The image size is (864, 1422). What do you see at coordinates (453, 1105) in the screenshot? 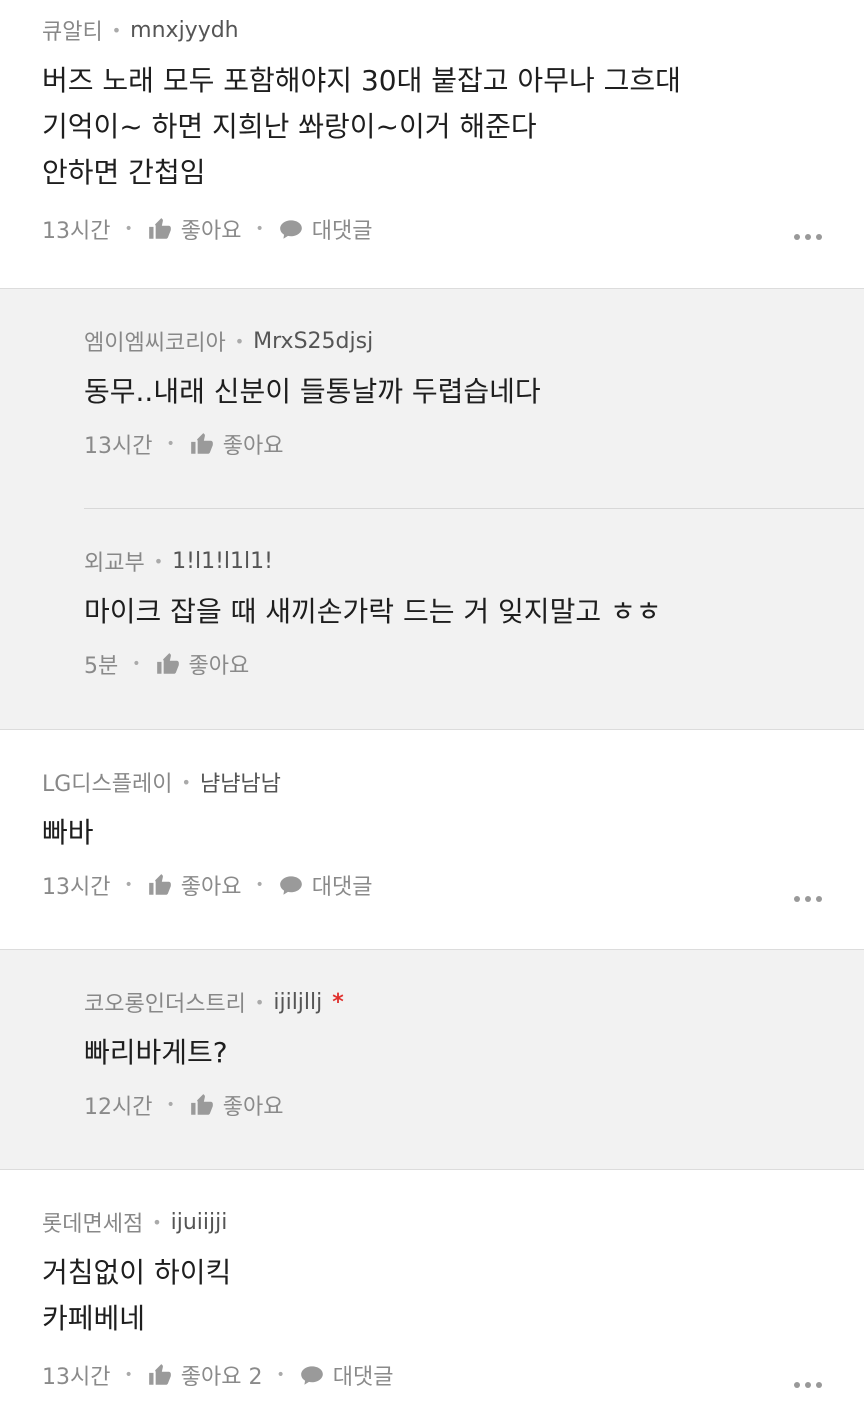
I see `comment-actions: 12시간 • 좋아요` at bounding box center [453, 1105].